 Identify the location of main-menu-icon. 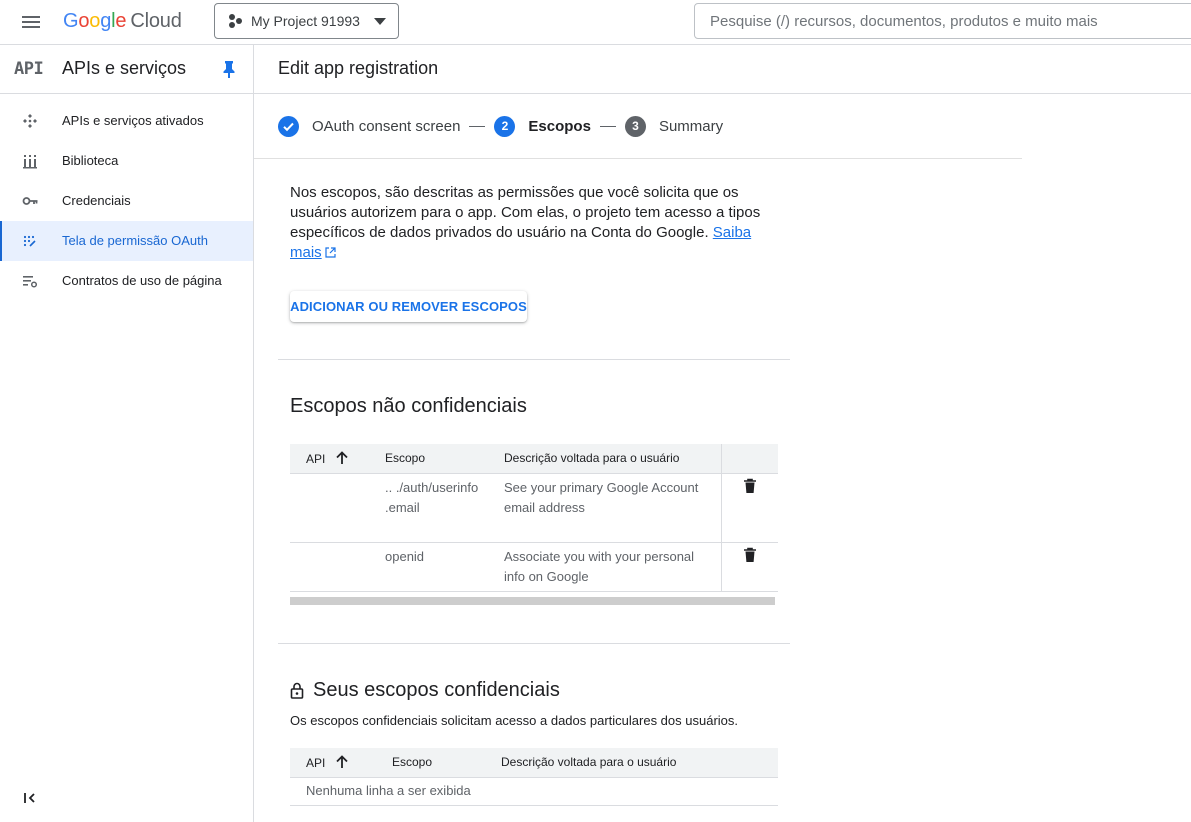
(32, 21).